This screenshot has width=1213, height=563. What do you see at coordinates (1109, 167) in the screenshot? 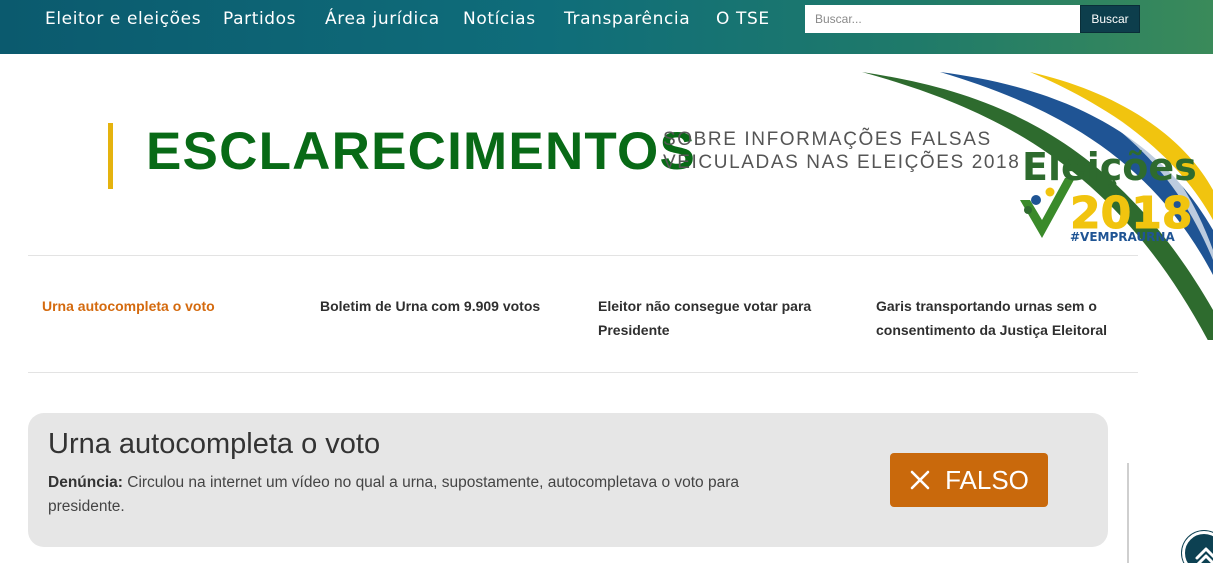
I see `logo-word: Eleições` at bounding box center [1109, 167].